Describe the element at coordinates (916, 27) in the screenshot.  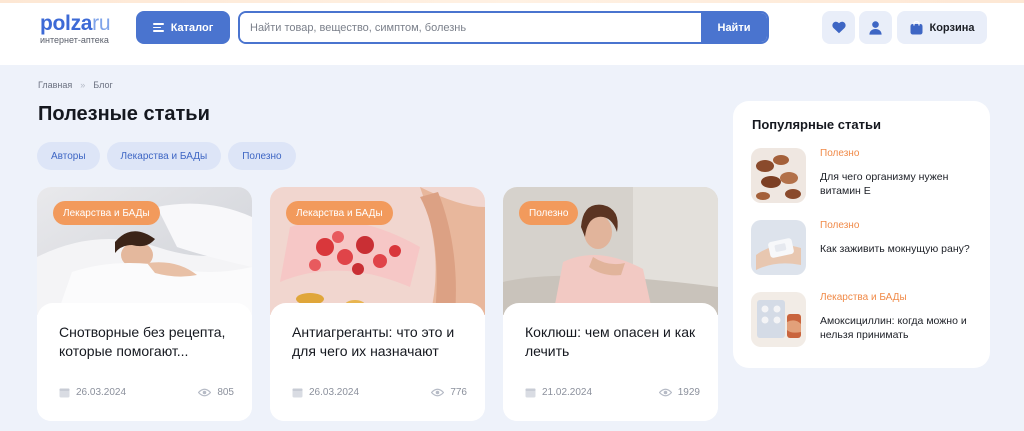
I see `cart-icon` at that location.